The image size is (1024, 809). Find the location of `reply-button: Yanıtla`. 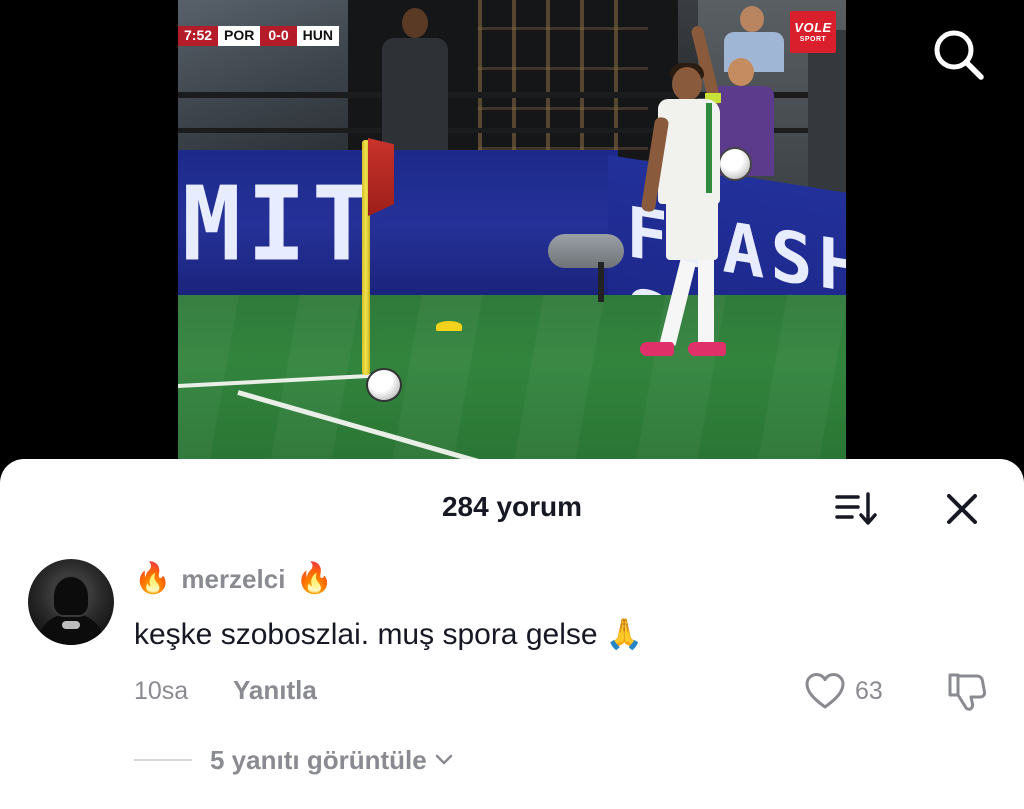

reply-button: Yanıtla is located at coordinates (275, 690).